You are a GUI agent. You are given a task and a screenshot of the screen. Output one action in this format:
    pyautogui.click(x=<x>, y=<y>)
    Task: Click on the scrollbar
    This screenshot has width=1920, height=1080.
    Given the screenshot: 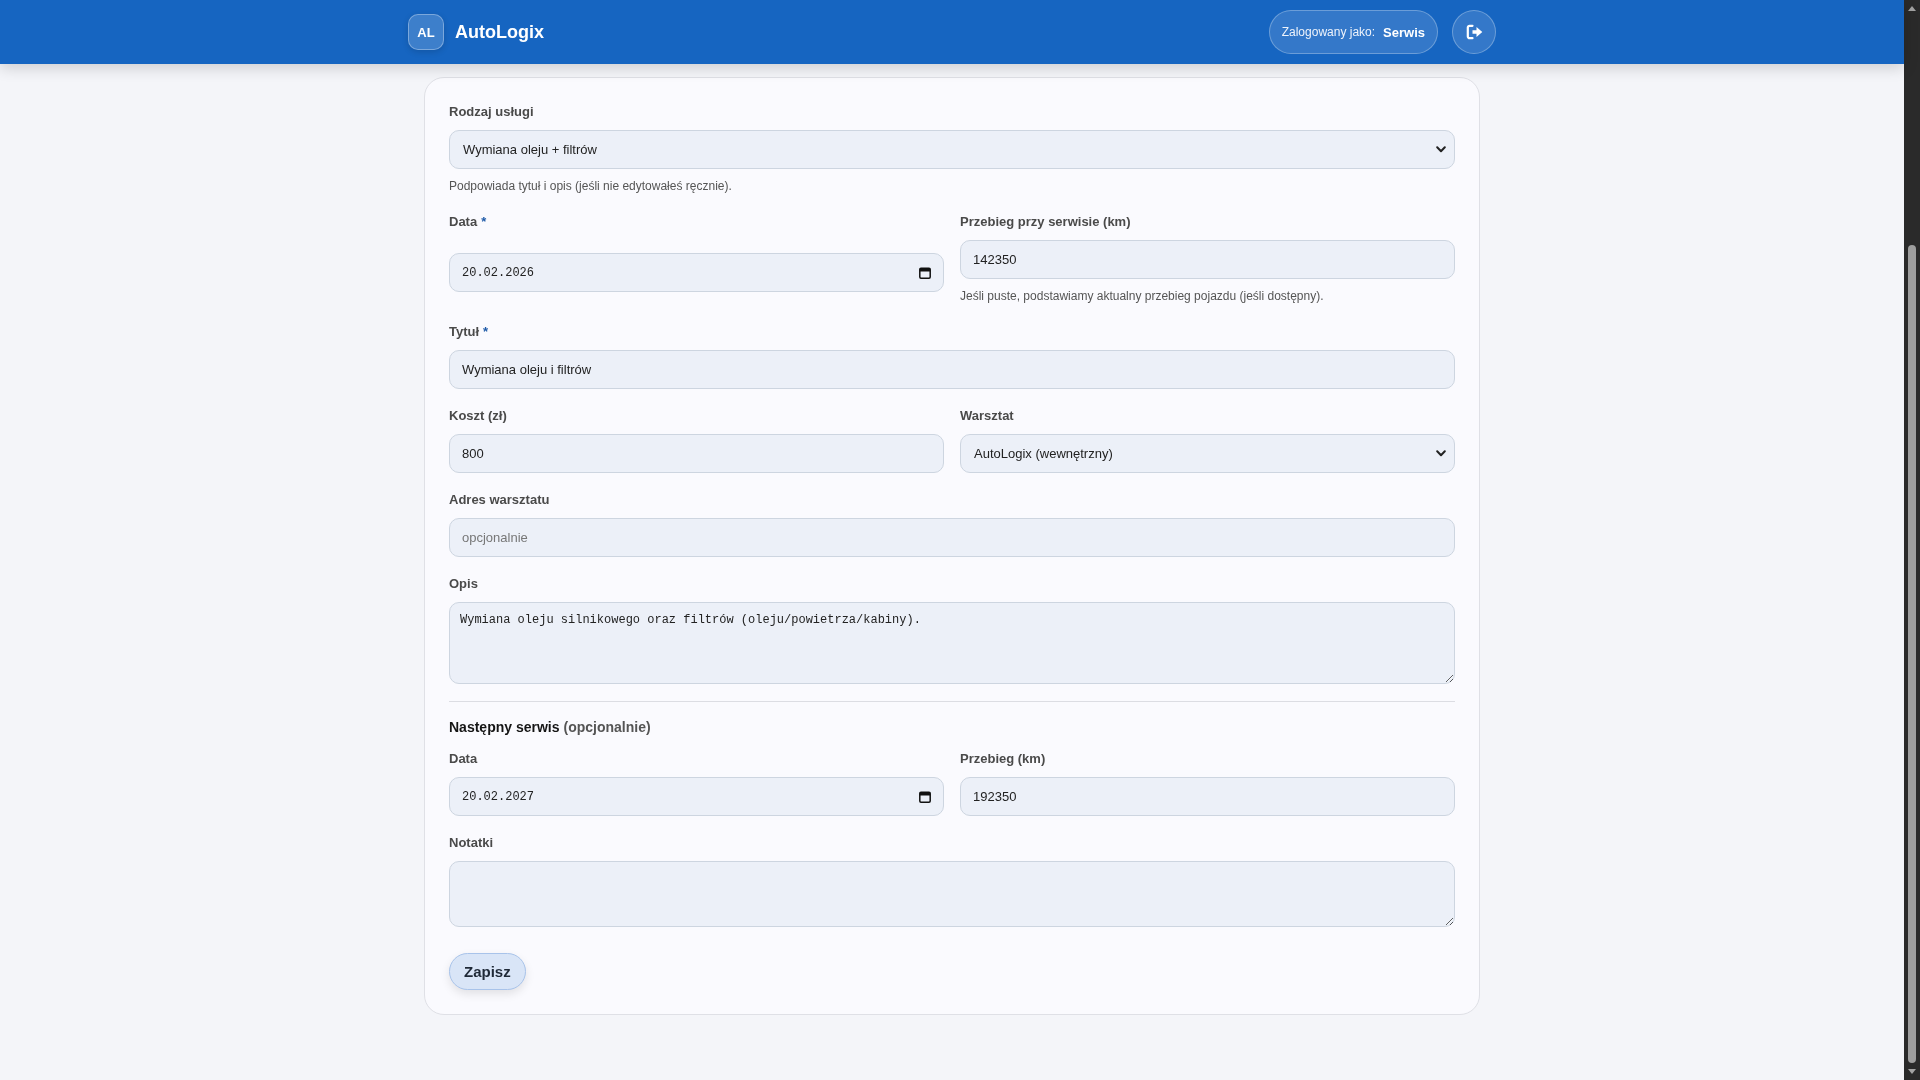 What is the action you would take?
    pyautogui.click(x=1912, y=540)
    